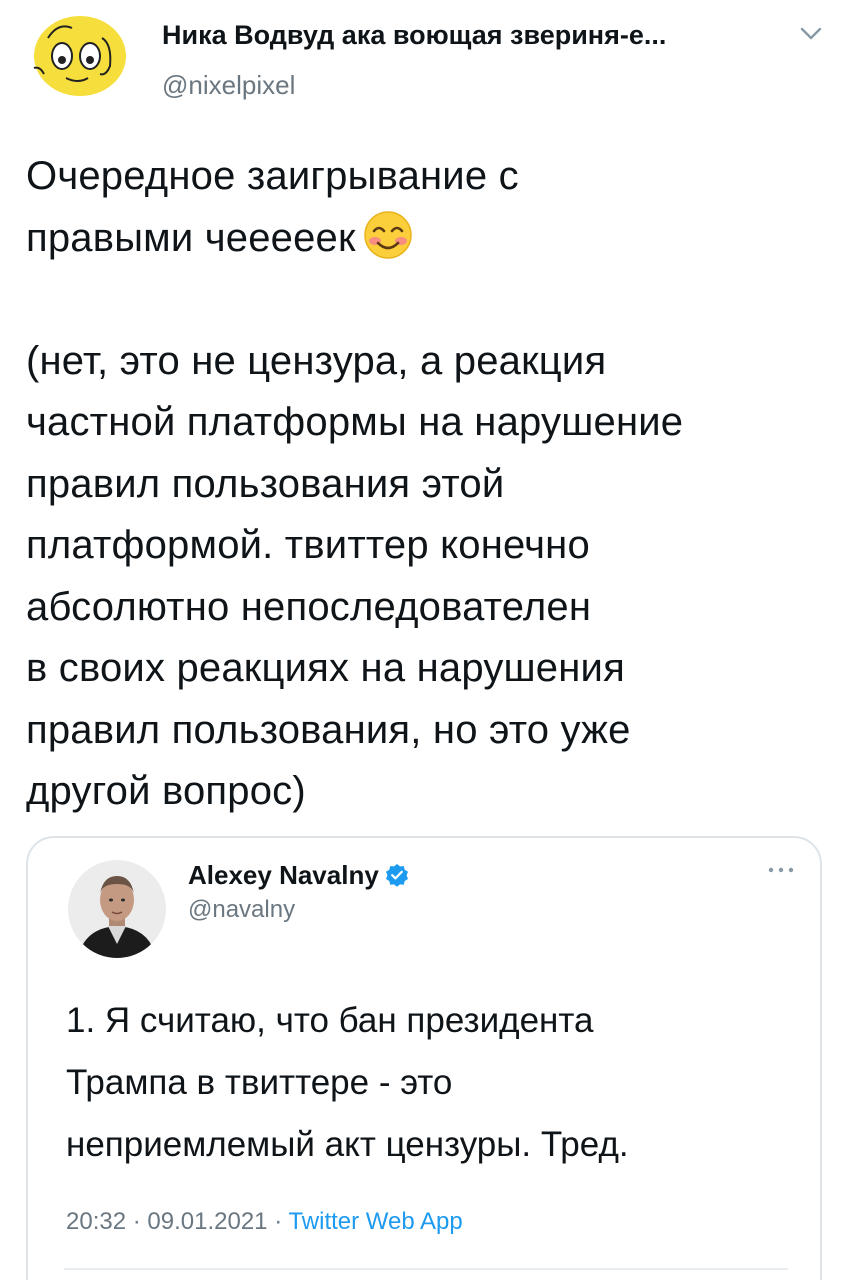 The height and width of the screenshot is (1280, 848). I want to click on more-options-icon, so click(781, 867).